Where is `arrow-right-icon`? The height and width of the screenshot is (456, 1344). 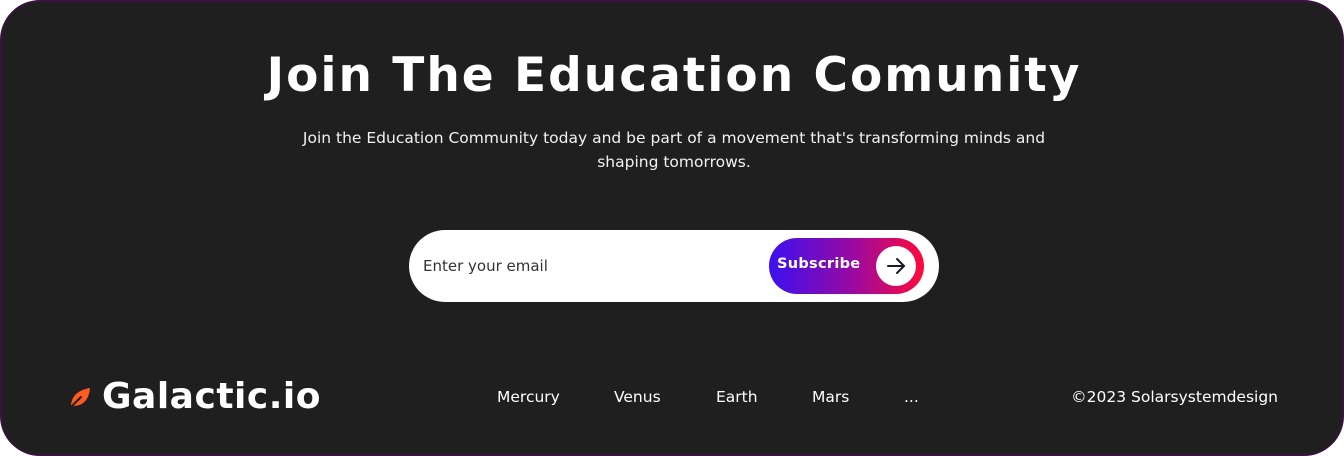
arrow-right-icon is located at coordinates (896, 266).